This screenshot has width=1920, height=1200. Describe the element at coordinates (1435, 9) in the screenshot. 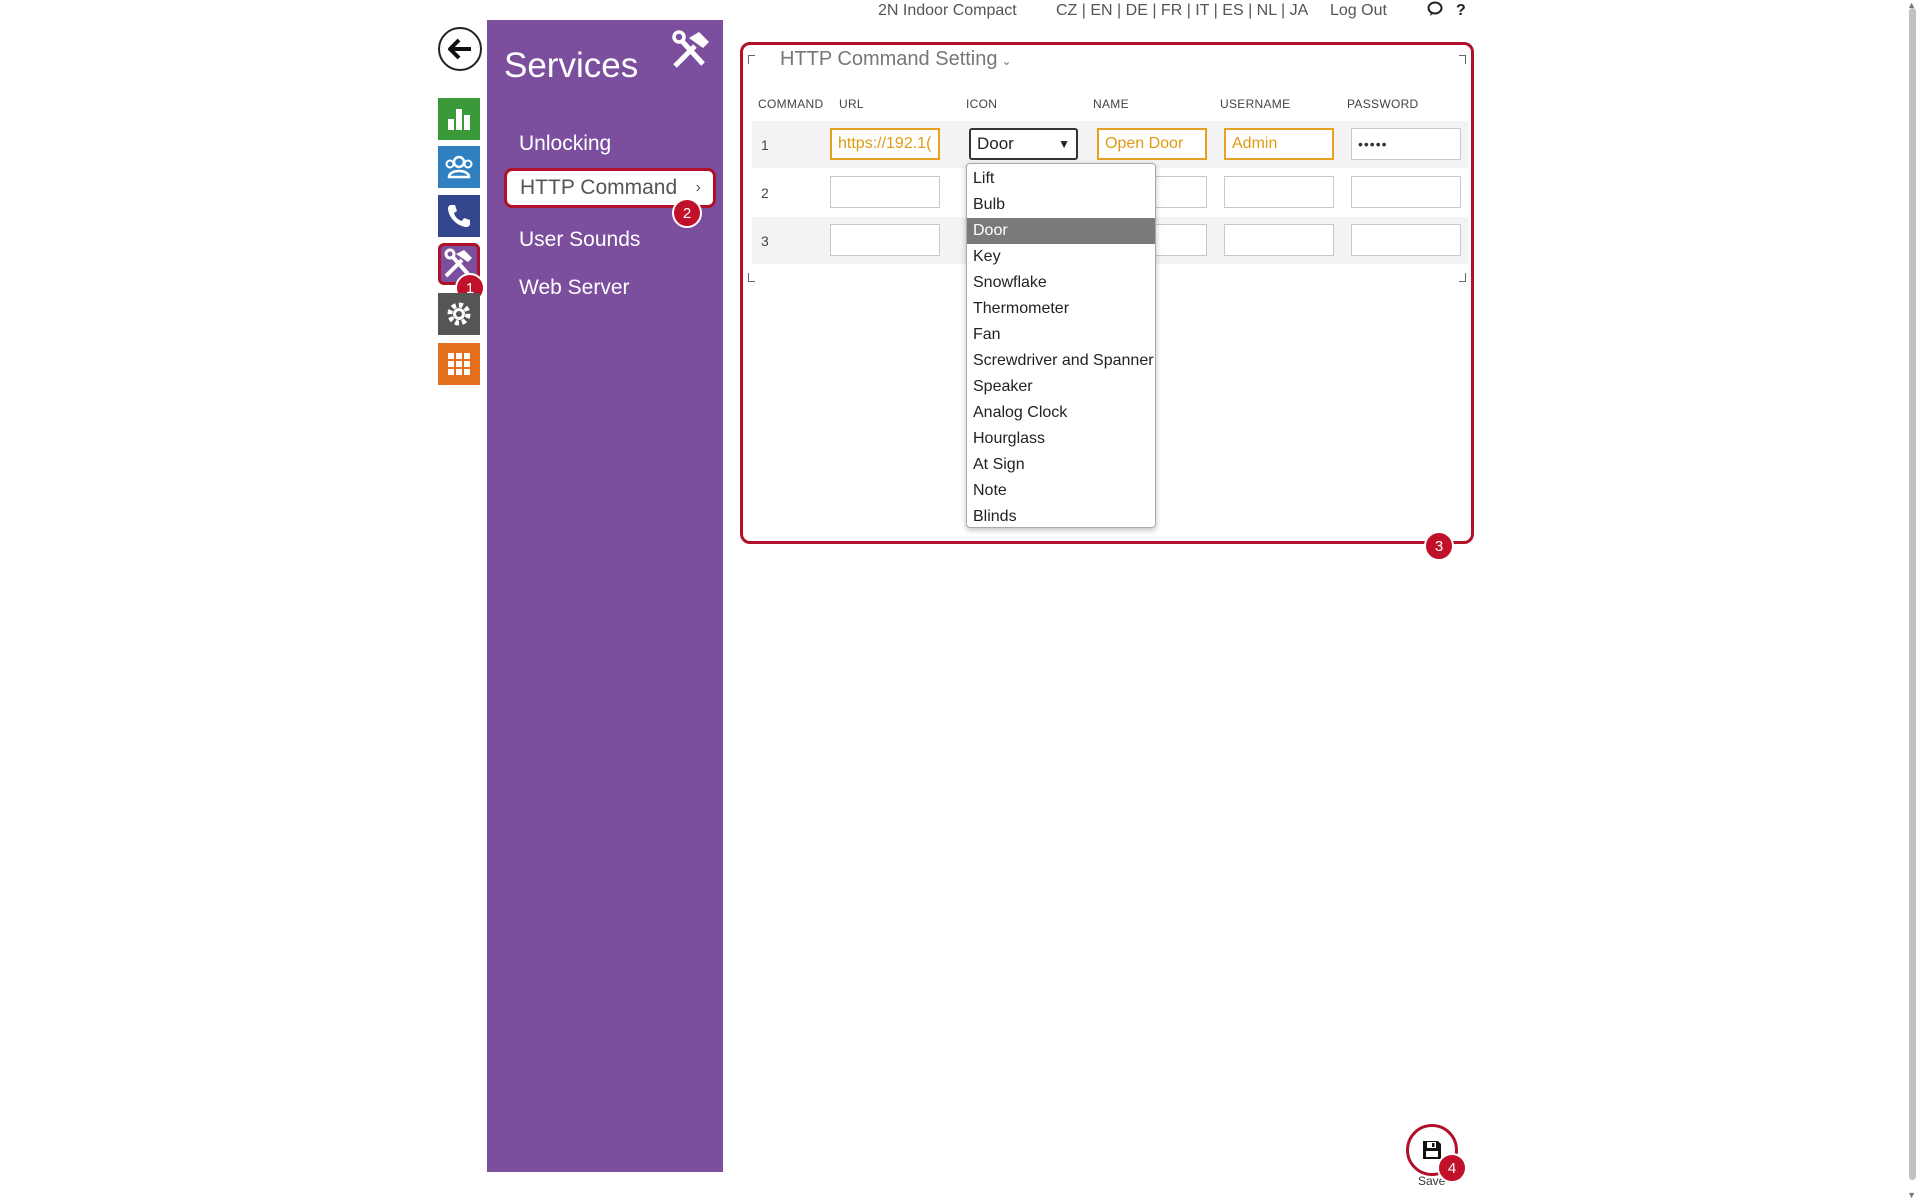

I see `chat-icon` at that location.